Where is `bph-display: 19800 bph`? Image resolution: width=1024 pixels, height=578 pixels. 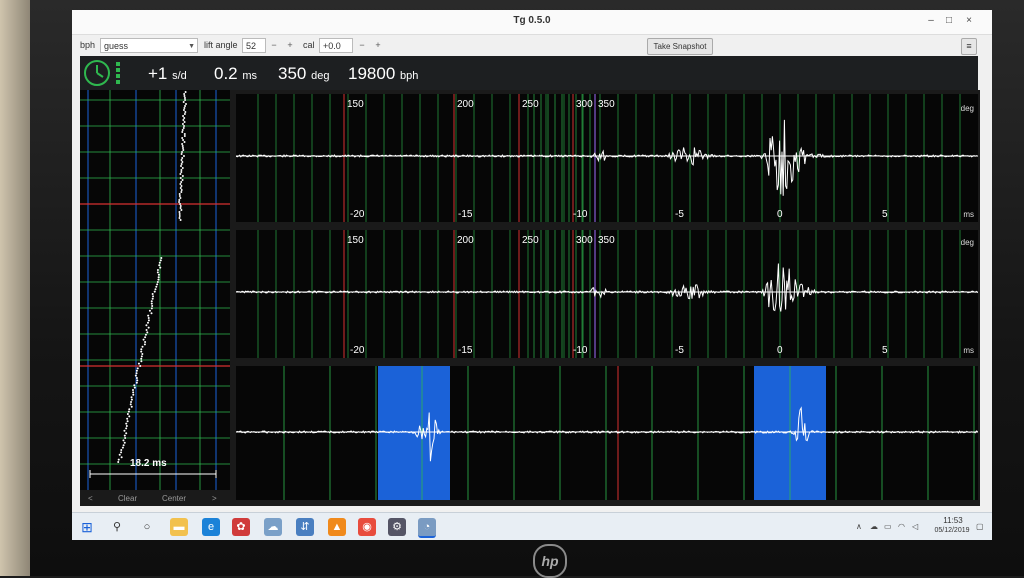 bph-display: 19800 bph is located at coordinates (383, 74).